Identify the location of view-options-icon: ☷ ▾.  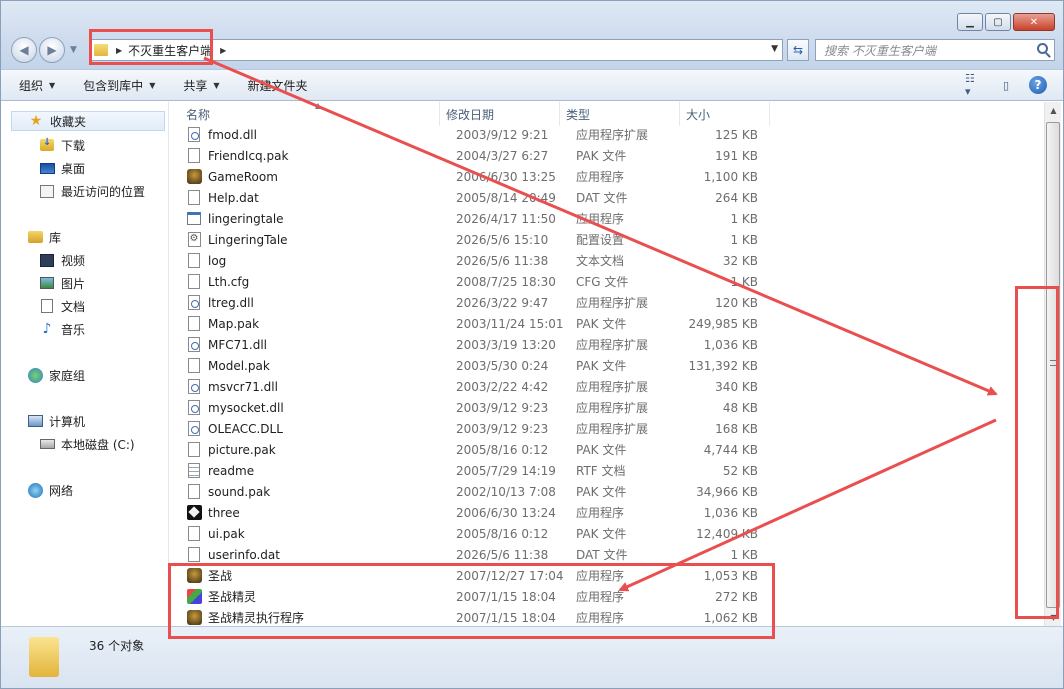
(974, 85).